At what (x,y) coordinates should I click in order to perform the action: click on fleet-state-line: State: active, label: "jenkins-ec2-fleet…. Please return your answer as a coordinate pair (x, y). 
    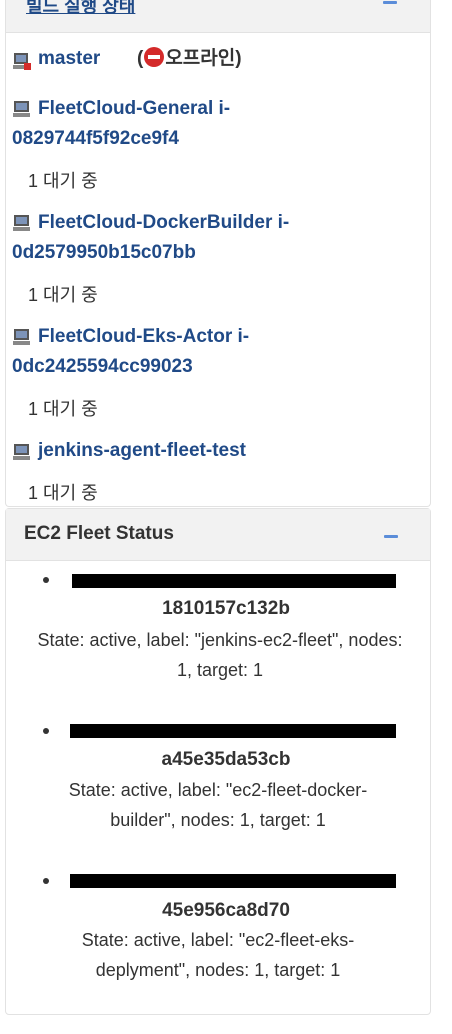
    Looking at the image, I should click on (220, 640).